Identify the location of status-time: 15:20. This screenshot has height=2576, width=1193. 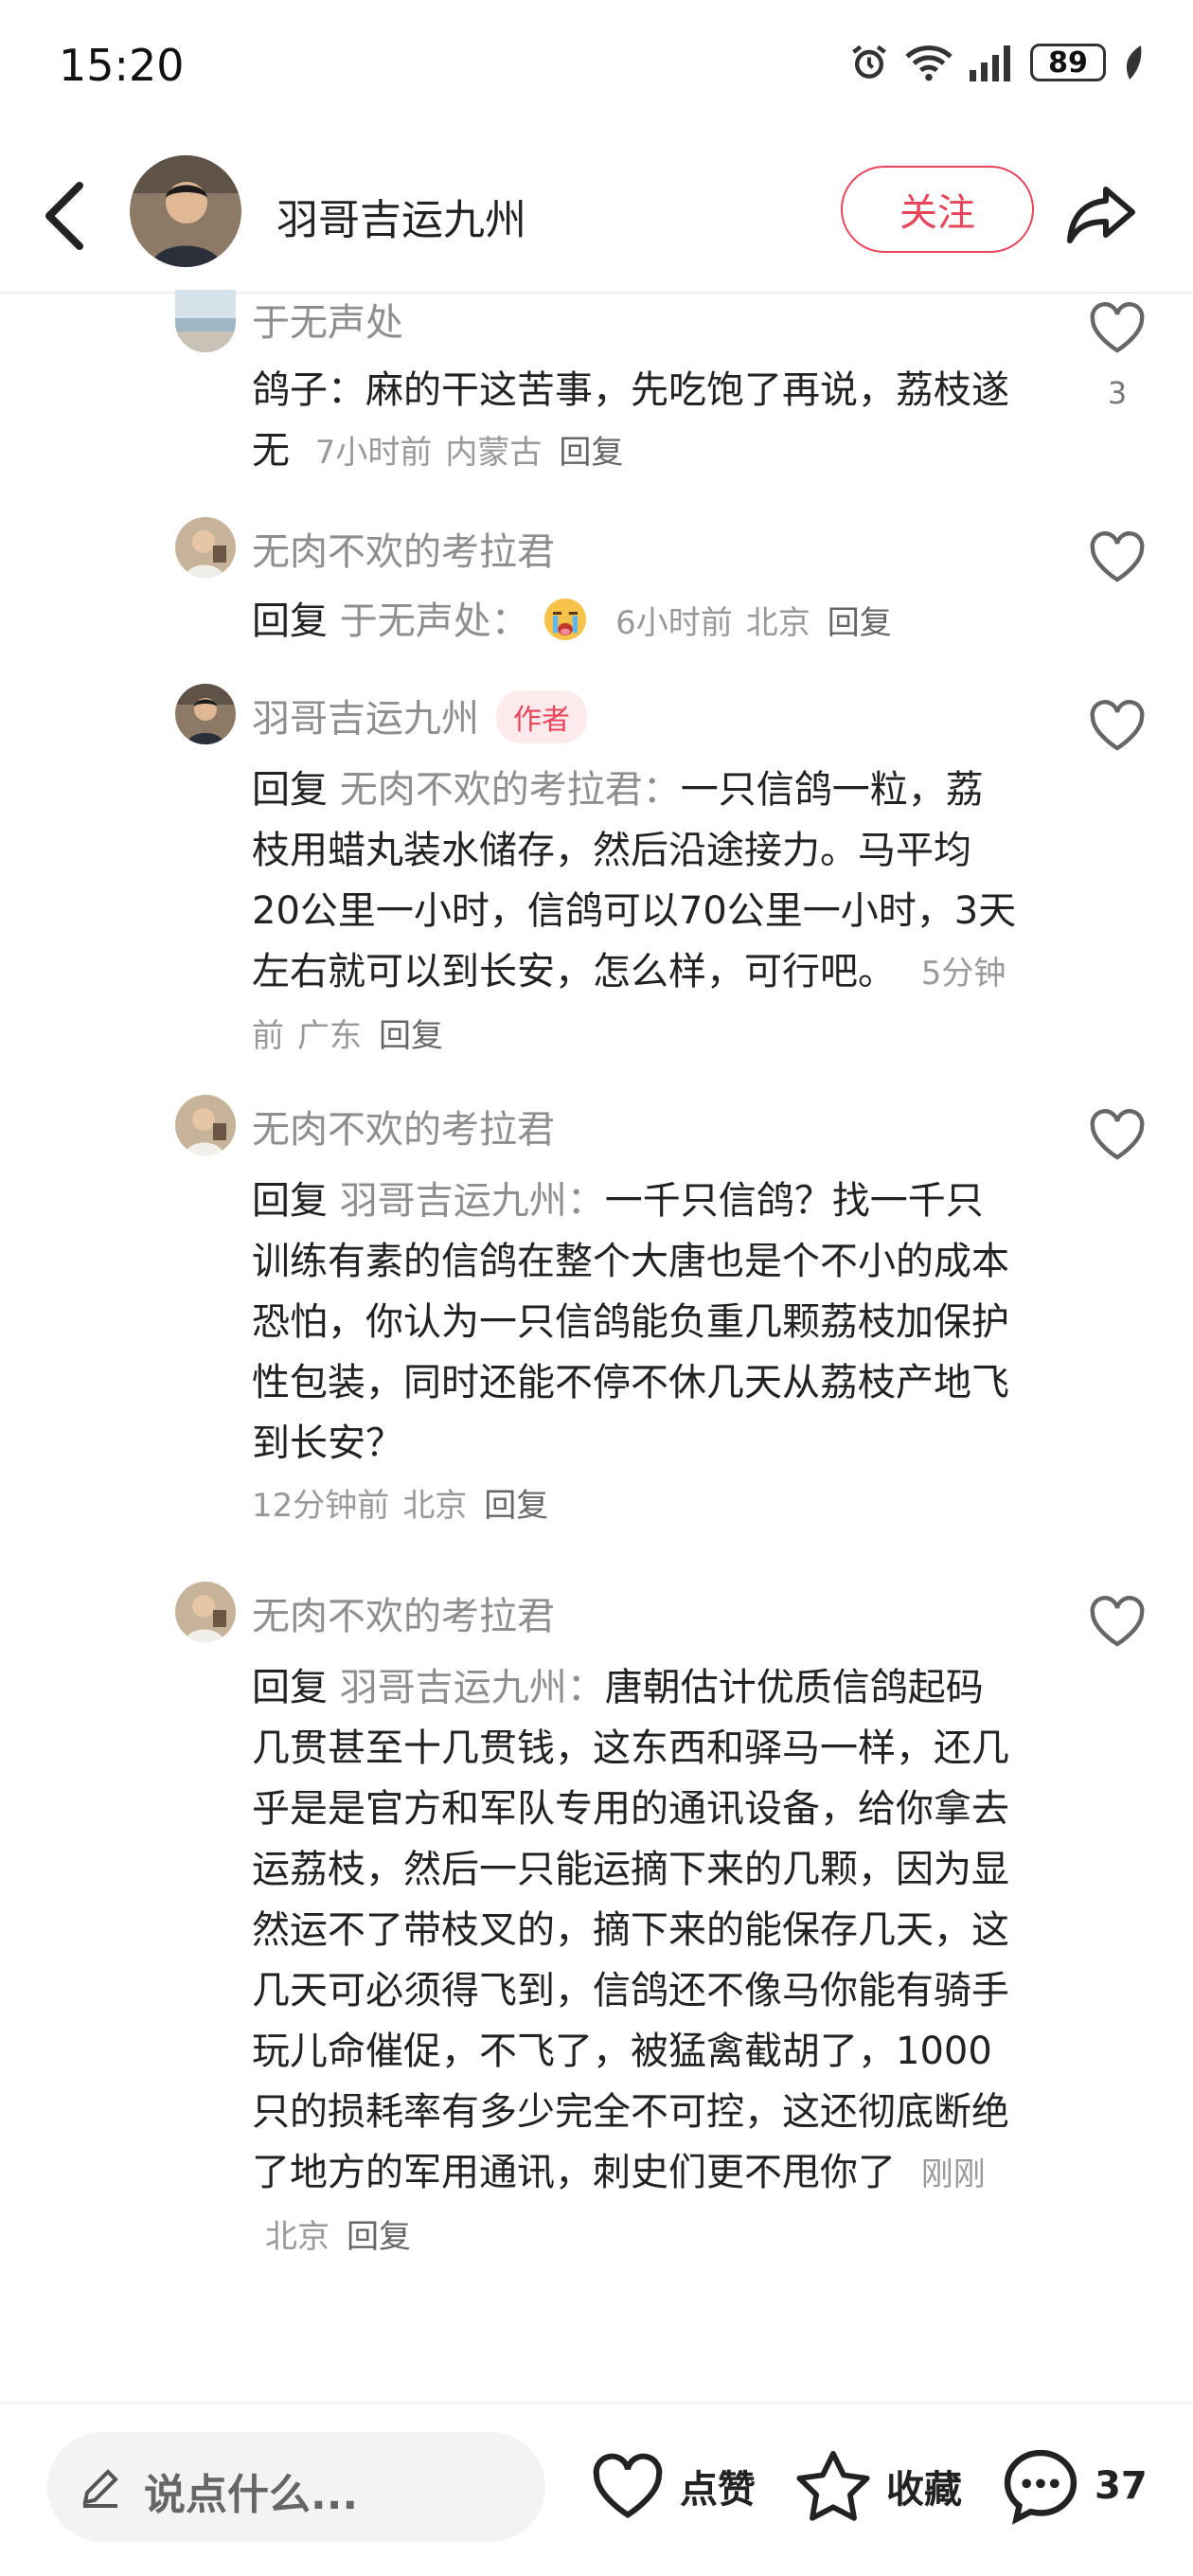
(122, 65).